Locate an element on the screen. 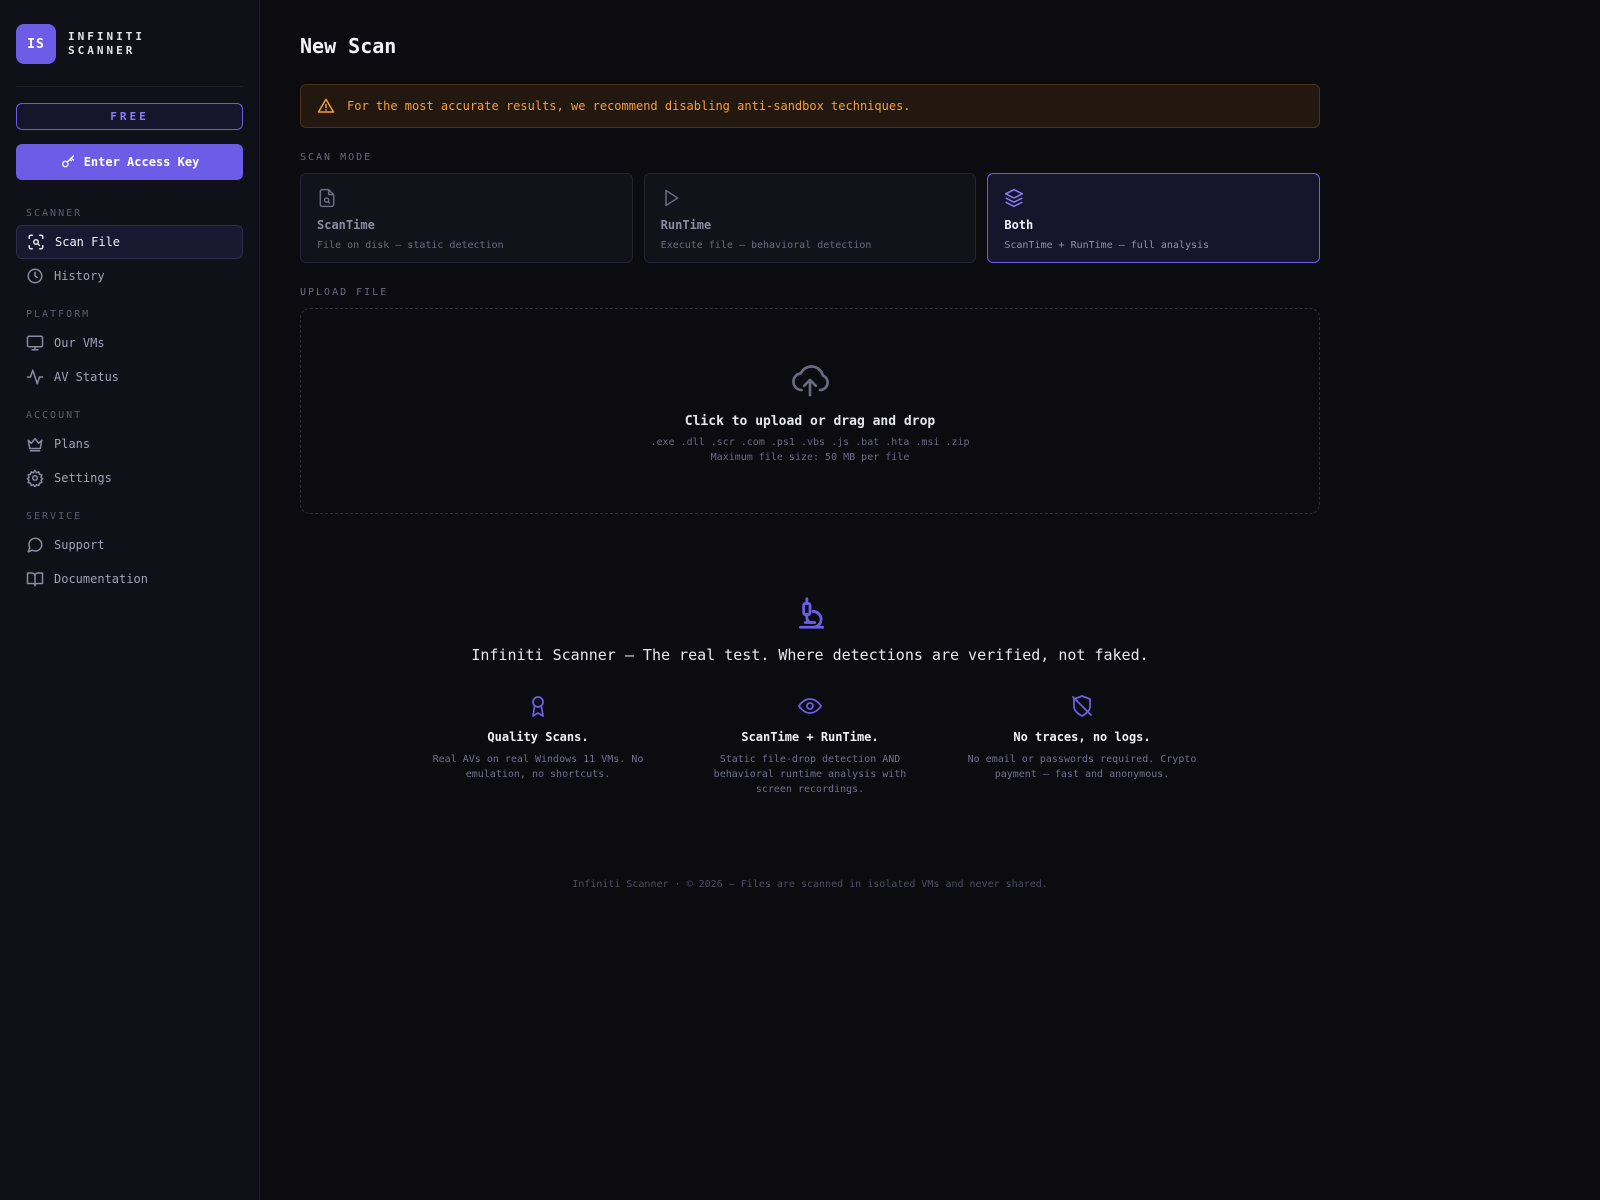 The height and width of the screenshot is (1200, 1600). cloud-upload-icon is located at coordinates (810, 380).